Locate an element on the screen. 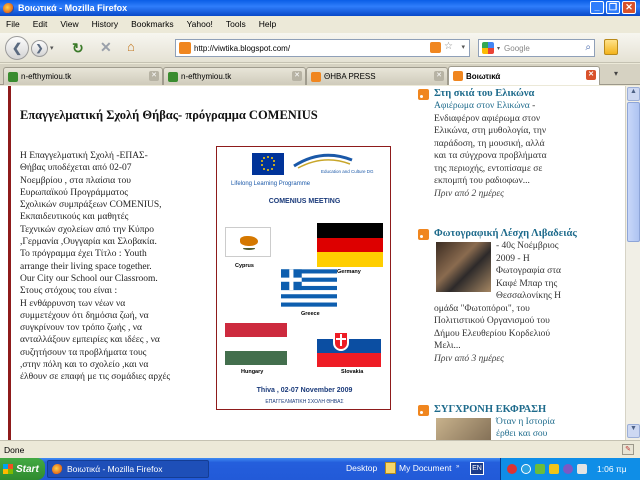  my-document-label: My Document is located at coordinates (425, 468).